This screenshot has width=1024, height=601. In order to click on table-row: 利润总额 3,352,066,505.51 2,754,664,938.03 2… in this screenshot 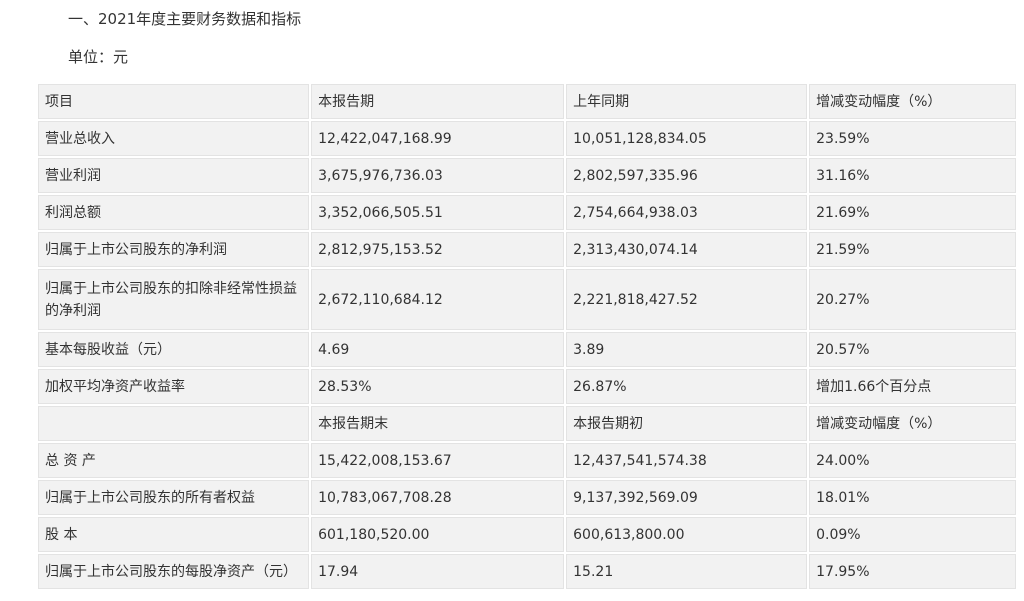, I will do `click(527, 212)`.